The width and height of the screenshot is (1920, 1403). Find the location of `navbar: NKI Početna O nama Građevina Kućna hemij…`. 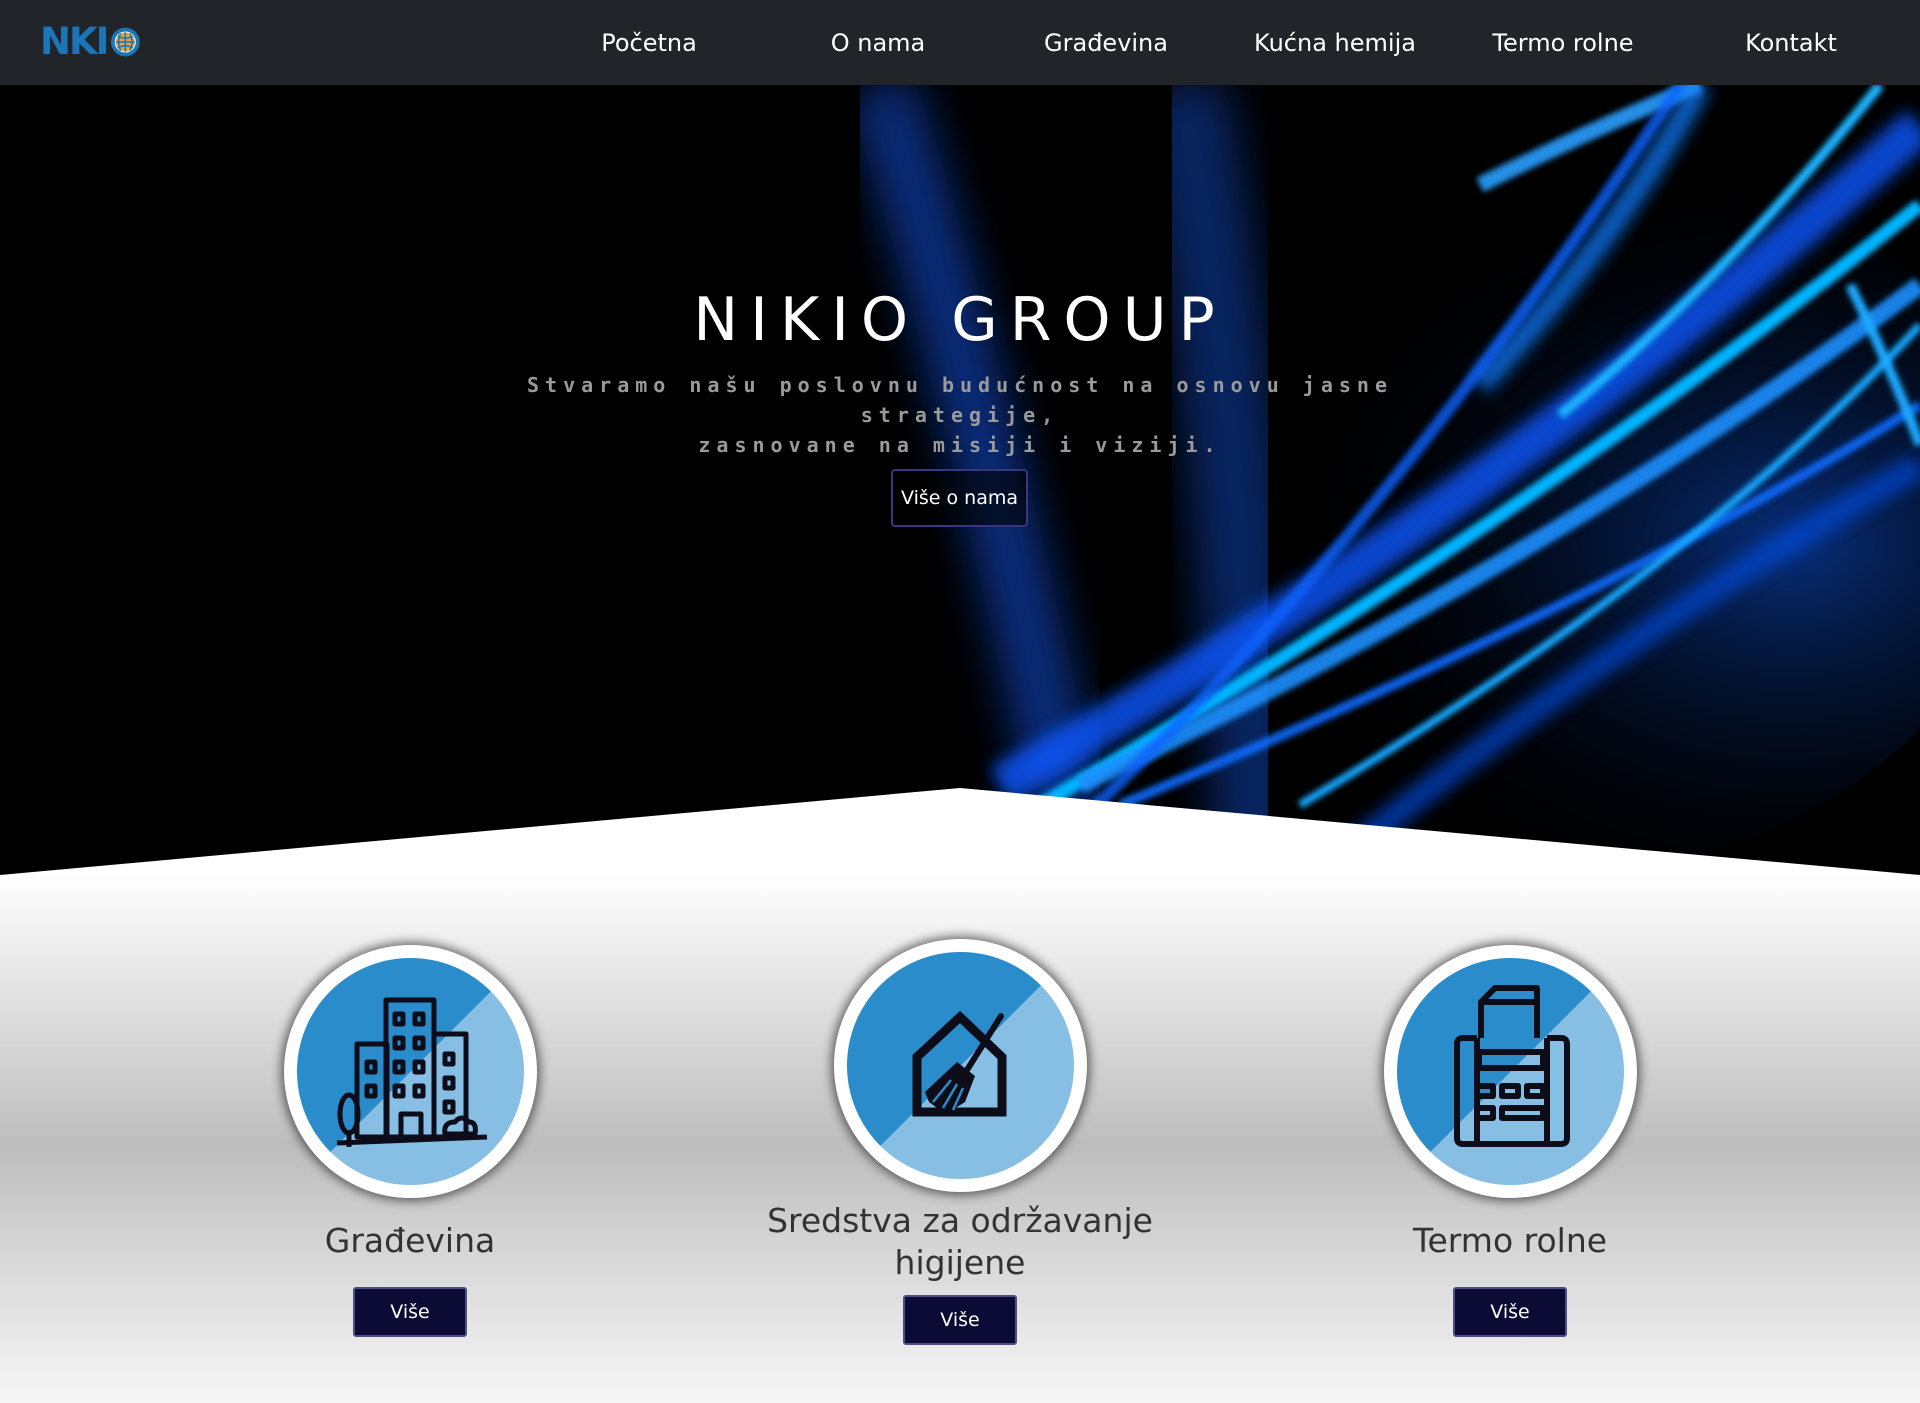

navbar: NKI Početna O nama Građevina Kućna hemij… is located at coordinates (960, 42).